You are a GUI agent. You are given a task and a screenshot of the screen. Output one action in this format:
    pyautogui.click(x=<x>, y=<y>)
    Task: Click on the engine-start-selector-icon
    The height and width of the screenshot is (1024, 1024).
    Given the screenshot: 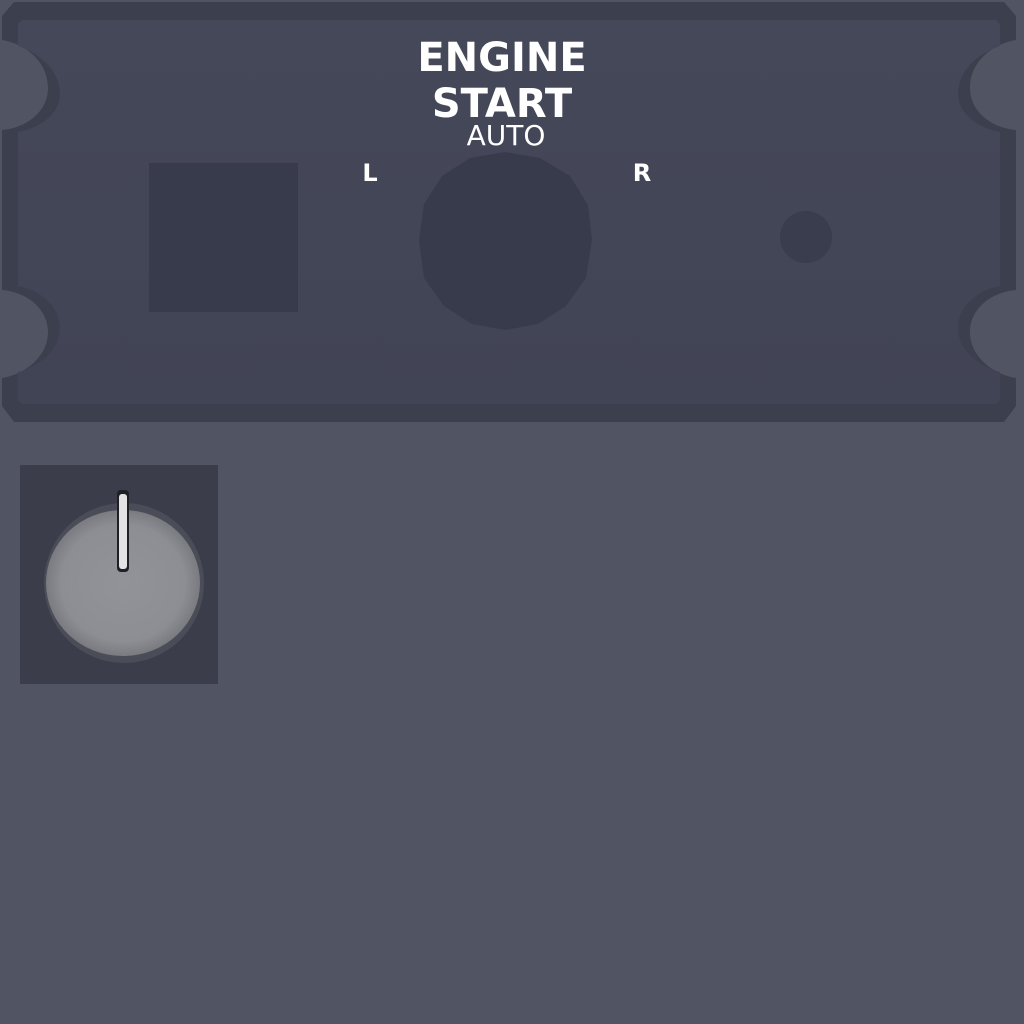 What is the action you would take?
    pyautogui.click(x=505, y=241)
    